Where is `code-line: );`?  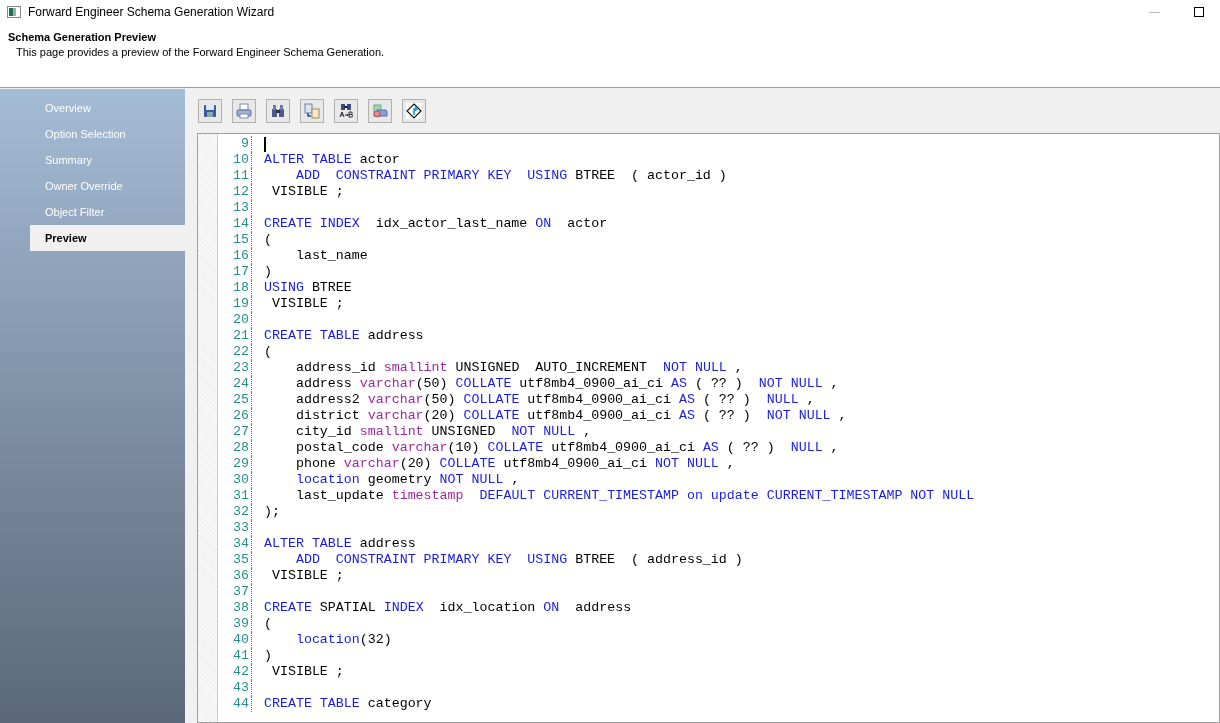 code-line: ); is located at coordinates (272, 512).